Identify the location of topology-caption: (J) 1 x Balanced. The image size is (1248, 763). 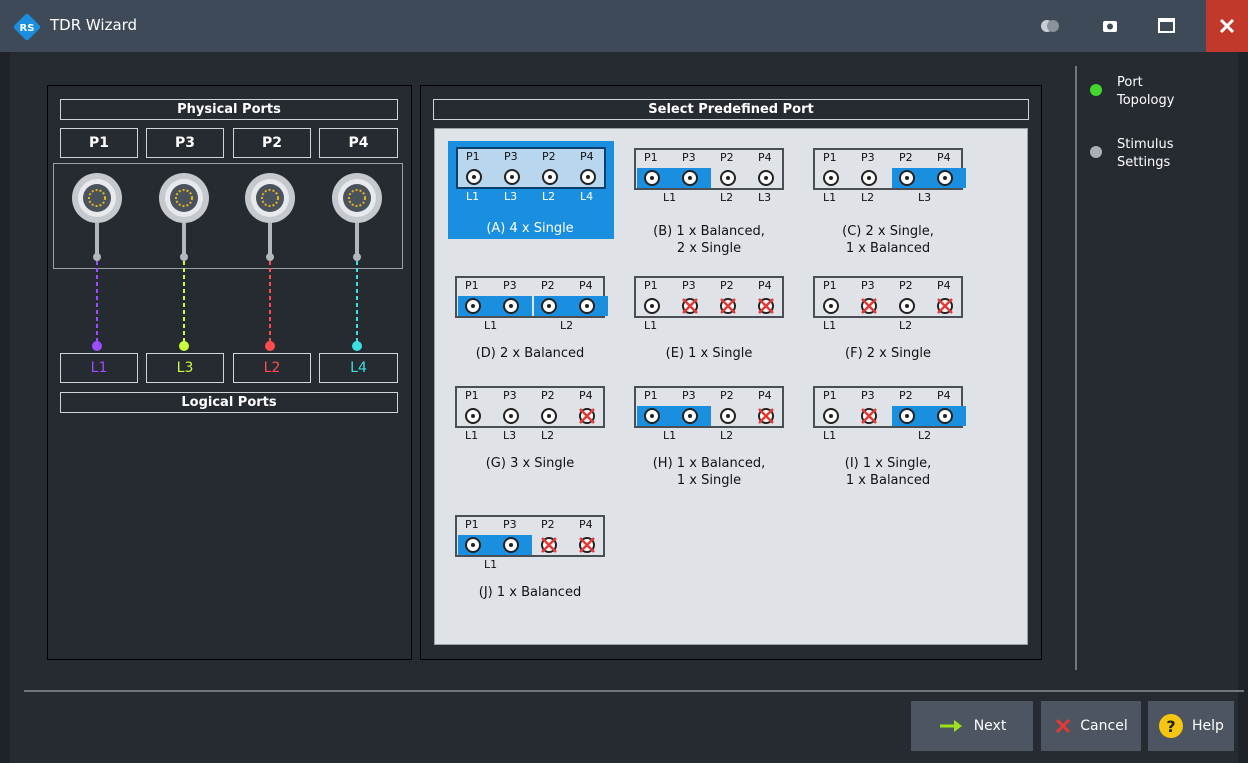
(530, 592).